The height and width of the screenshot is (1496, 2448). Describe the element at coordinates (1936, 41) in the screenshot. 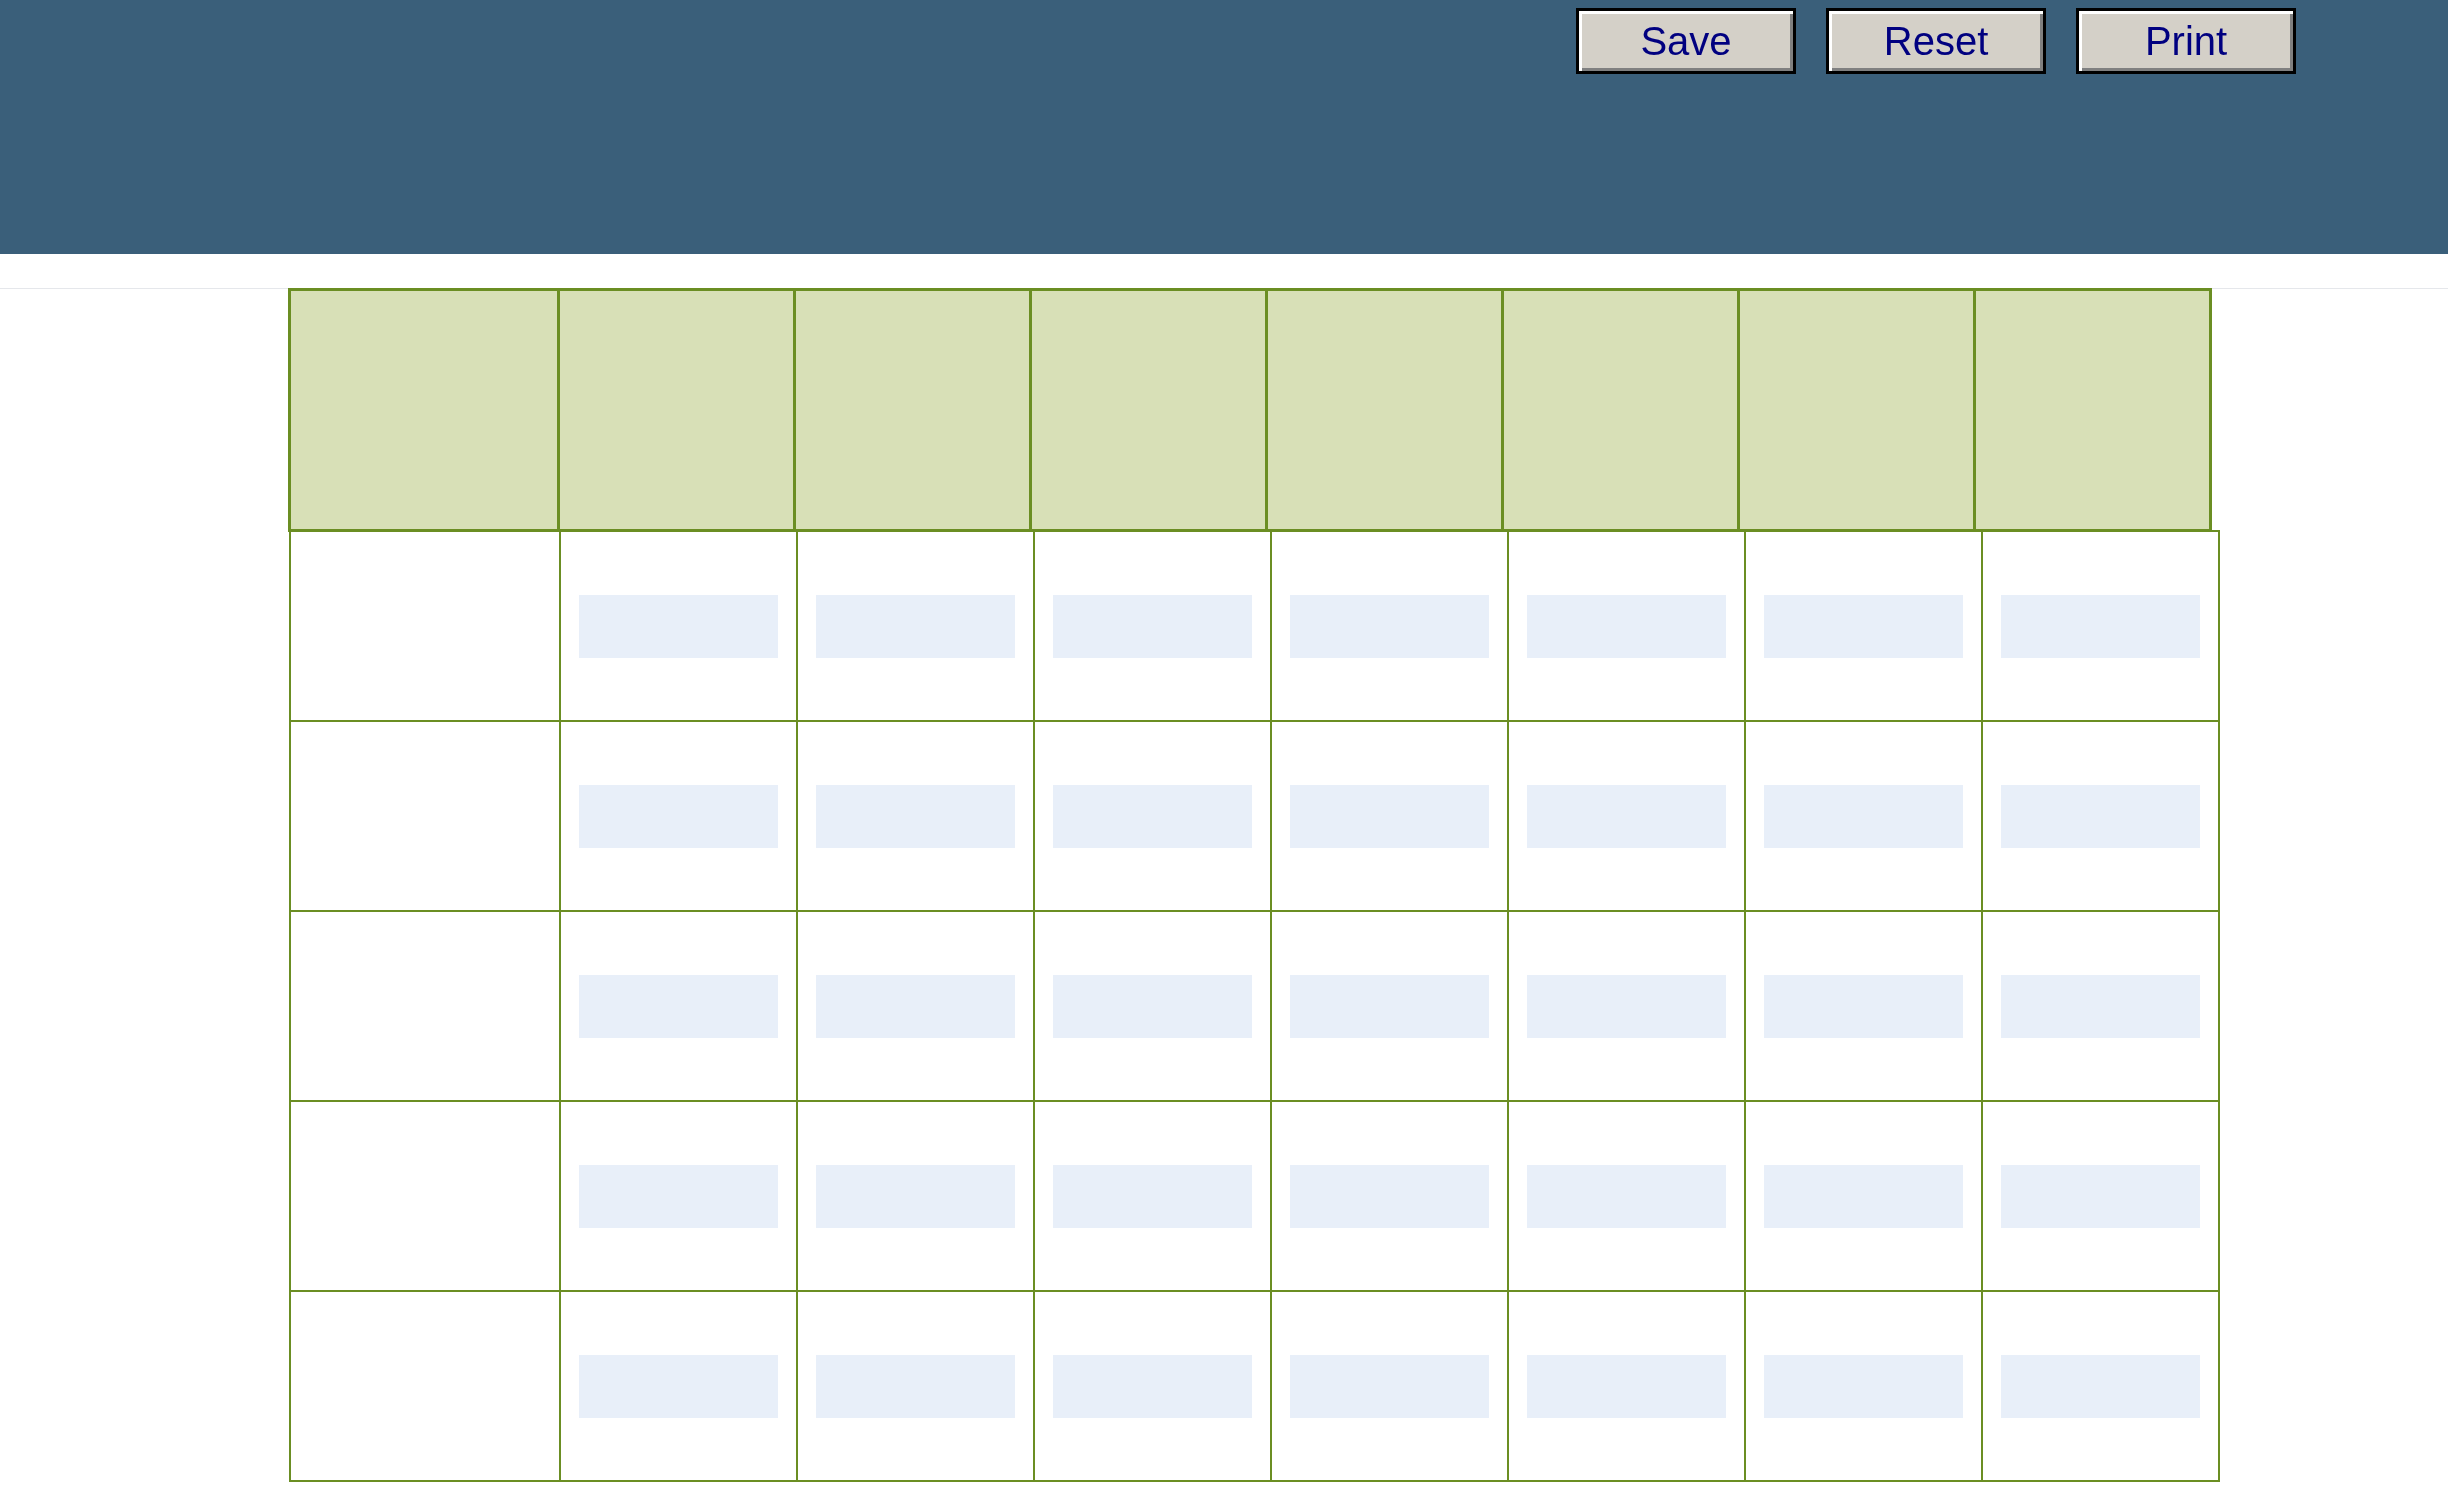

I see `toolbar-button: Reset` at that location.